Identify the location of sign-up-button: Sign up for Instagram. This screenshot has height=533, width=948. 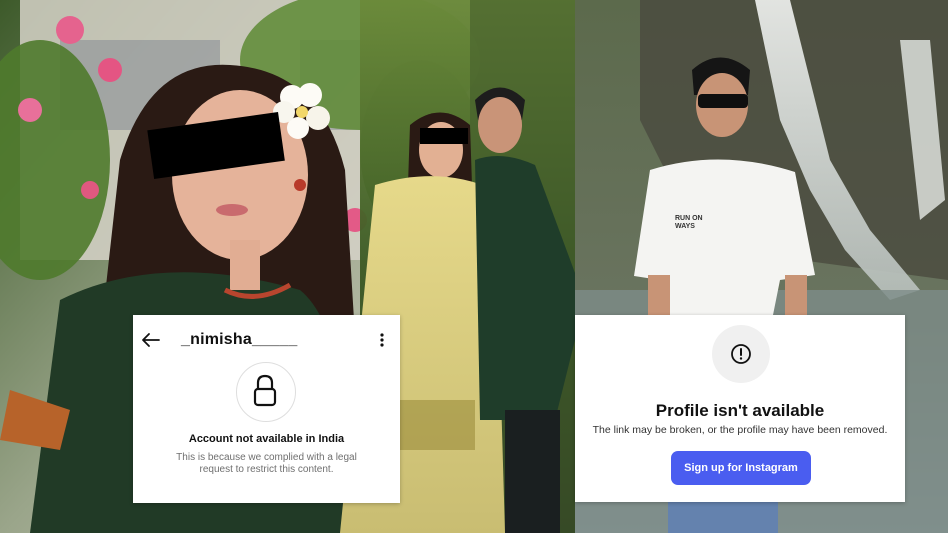
(741, 468).